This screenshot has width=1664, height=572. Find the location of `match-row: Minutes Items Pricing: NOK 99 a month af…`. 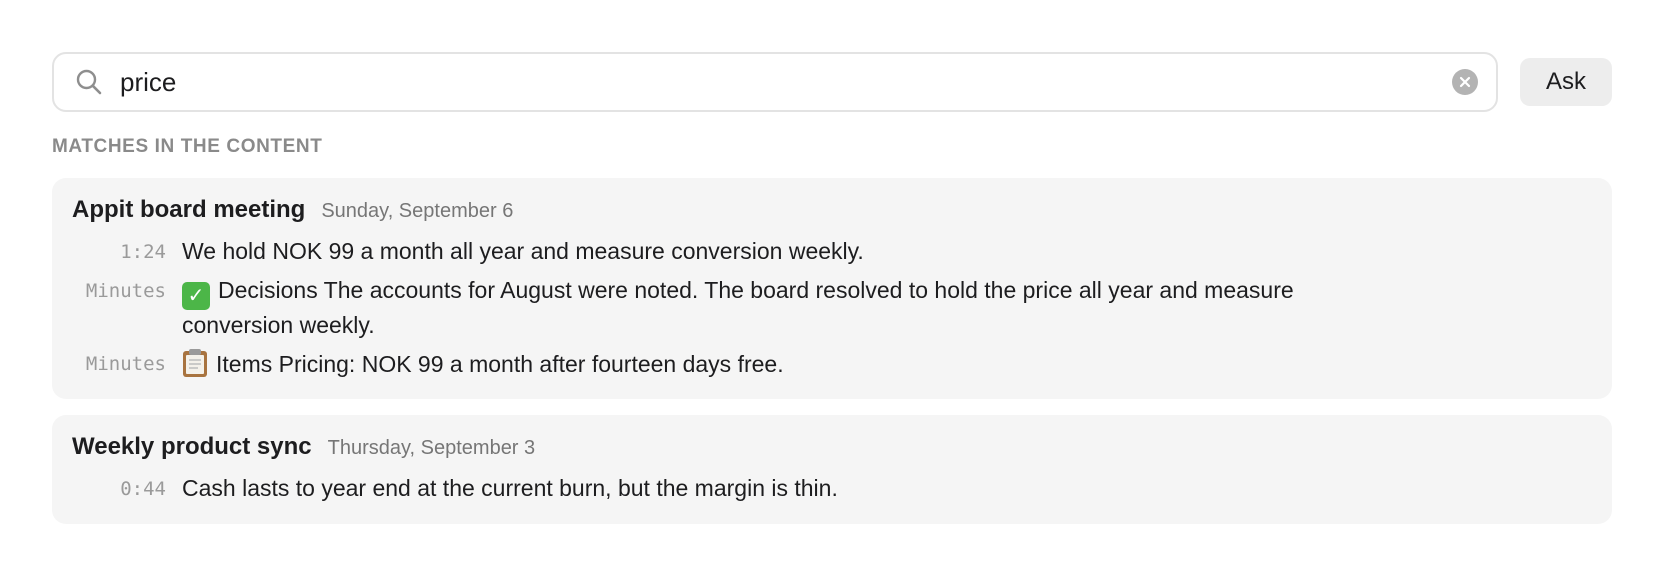

match-row: Minutes Items Pricing: NOK 99 a month af… is located at coordinates (832, 363).